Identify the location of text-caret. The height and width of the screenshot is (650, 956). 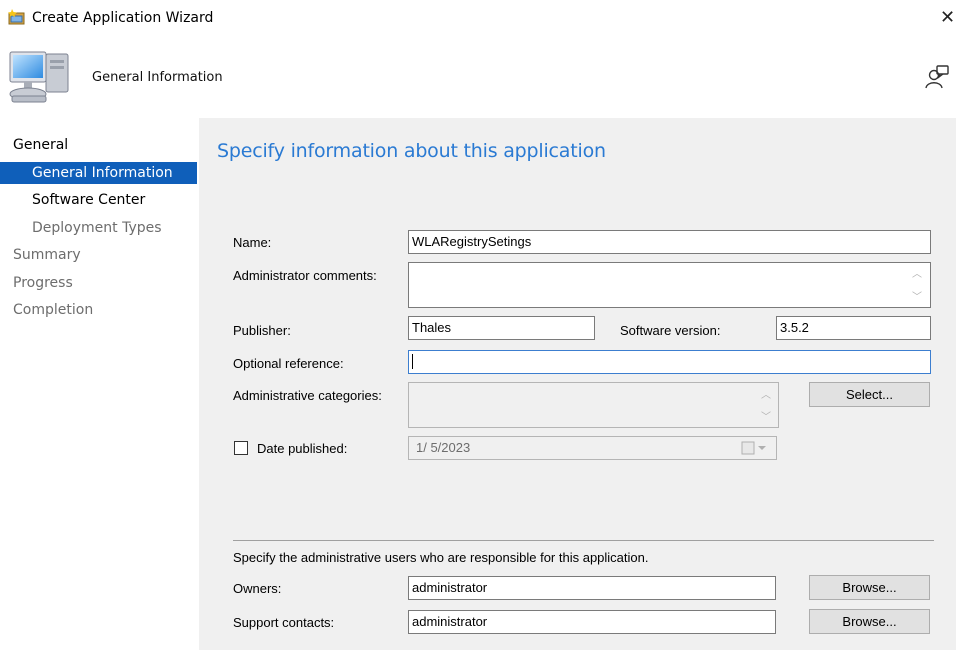
(412, 361).